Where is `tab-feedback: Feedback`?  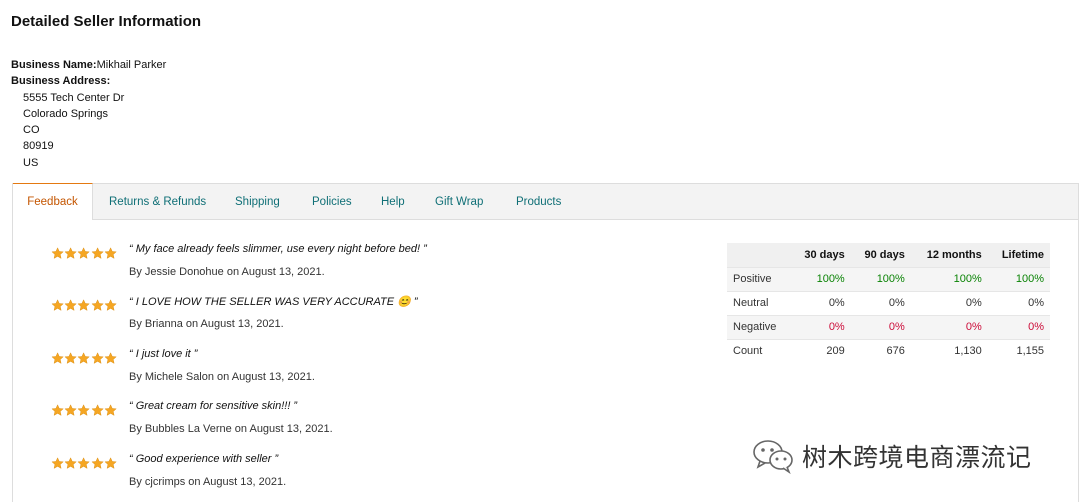 tab-feedback: Feedback is located at coordinates (53, 201).